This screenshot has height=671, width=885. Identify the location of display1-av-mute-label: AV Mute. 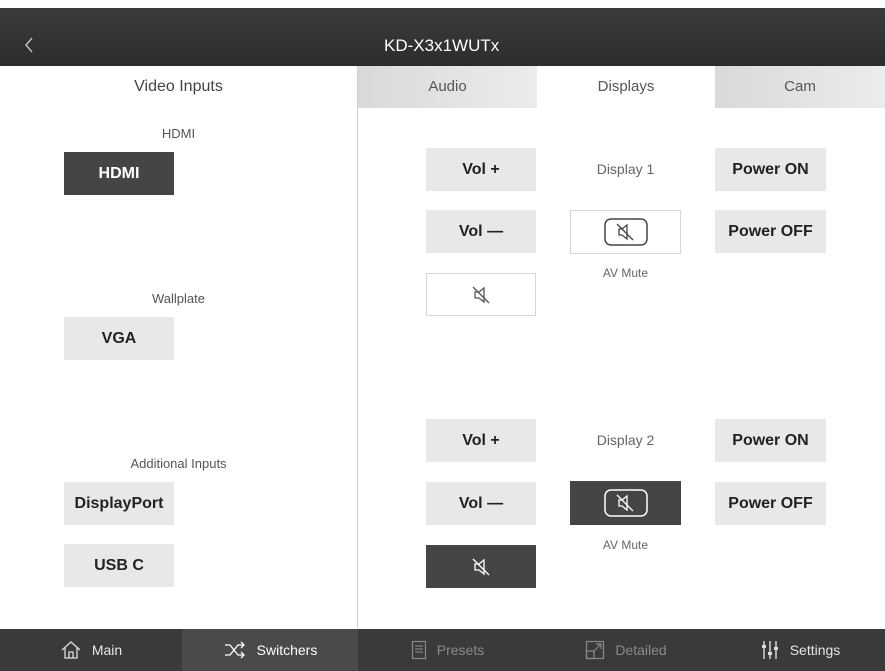
(625, 273).